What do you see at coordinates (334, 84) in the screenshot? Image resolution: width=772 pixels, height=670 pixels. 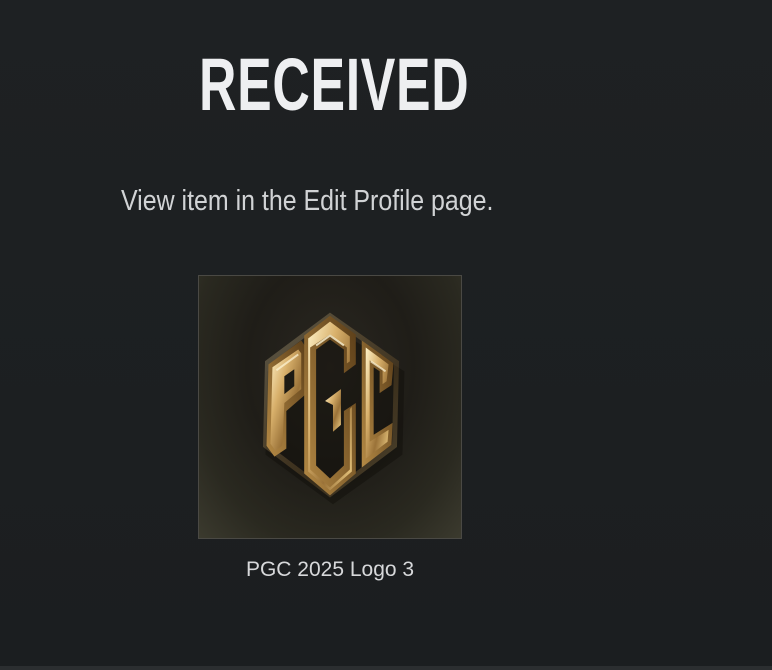 I see `dialog-title: RECEIVED` at bounding box center [334, 84].